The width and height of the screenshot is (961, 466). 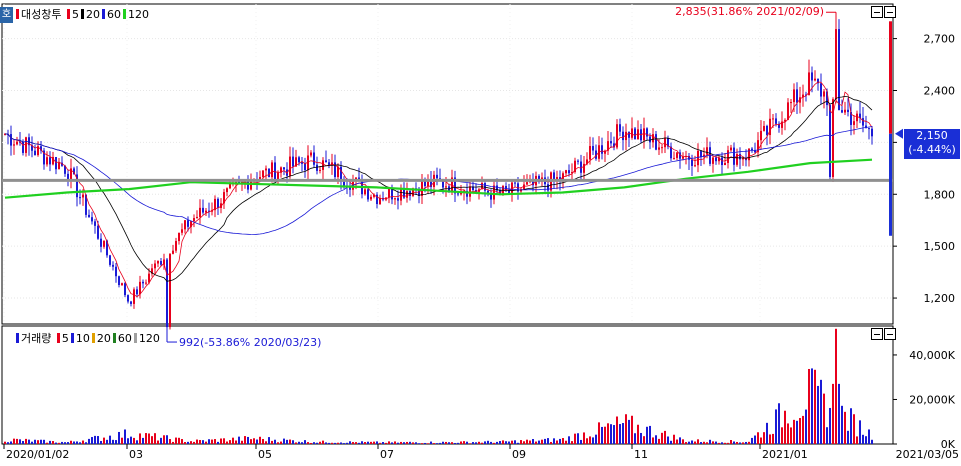 What do you see at coordinates (877, 12) in the screenshot?
I see `price-panel-minimize-button` at bounding box center [877, 12].